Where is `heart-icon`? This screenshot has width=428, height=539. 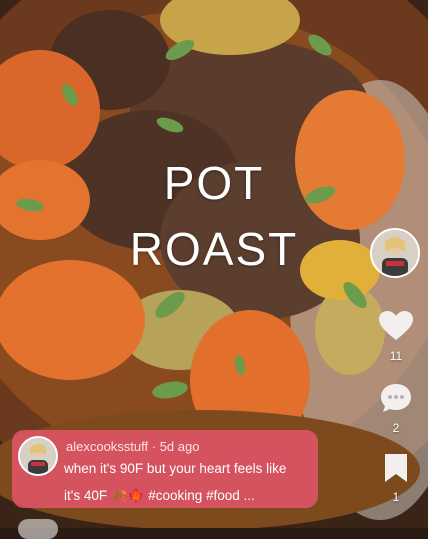 heart-icon is located at coordinates (396, 325).